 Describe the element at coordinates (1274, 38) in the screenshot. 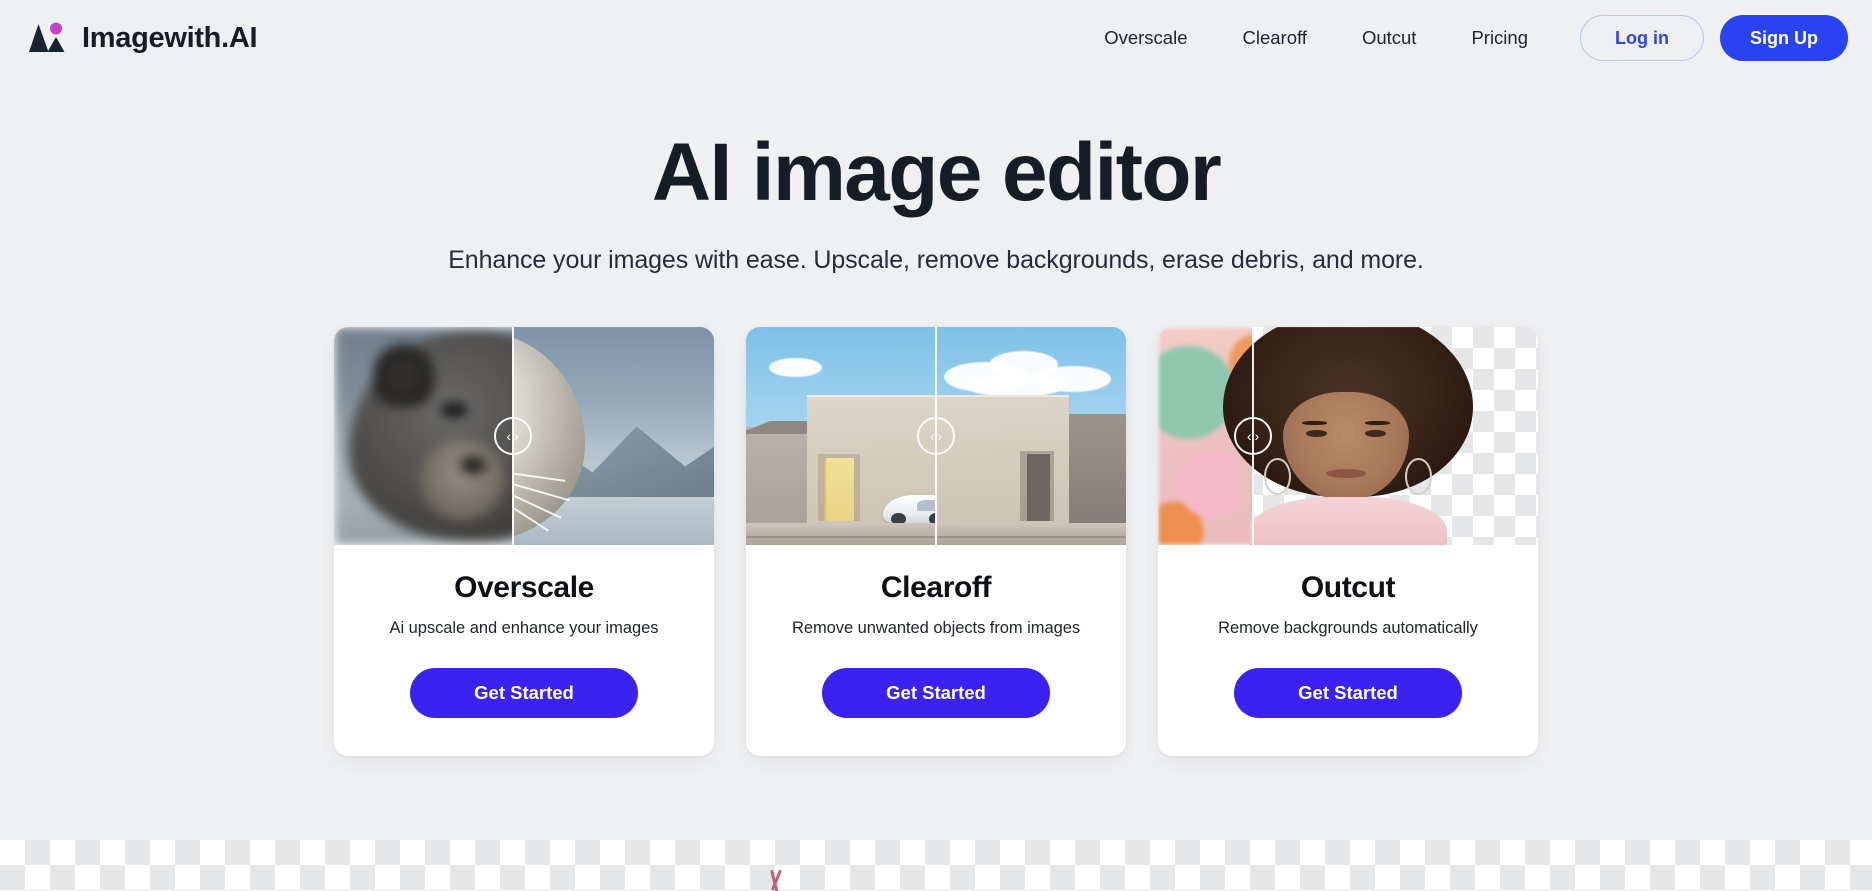

I see `nav-item-clearoff: Clearoff` at that location.